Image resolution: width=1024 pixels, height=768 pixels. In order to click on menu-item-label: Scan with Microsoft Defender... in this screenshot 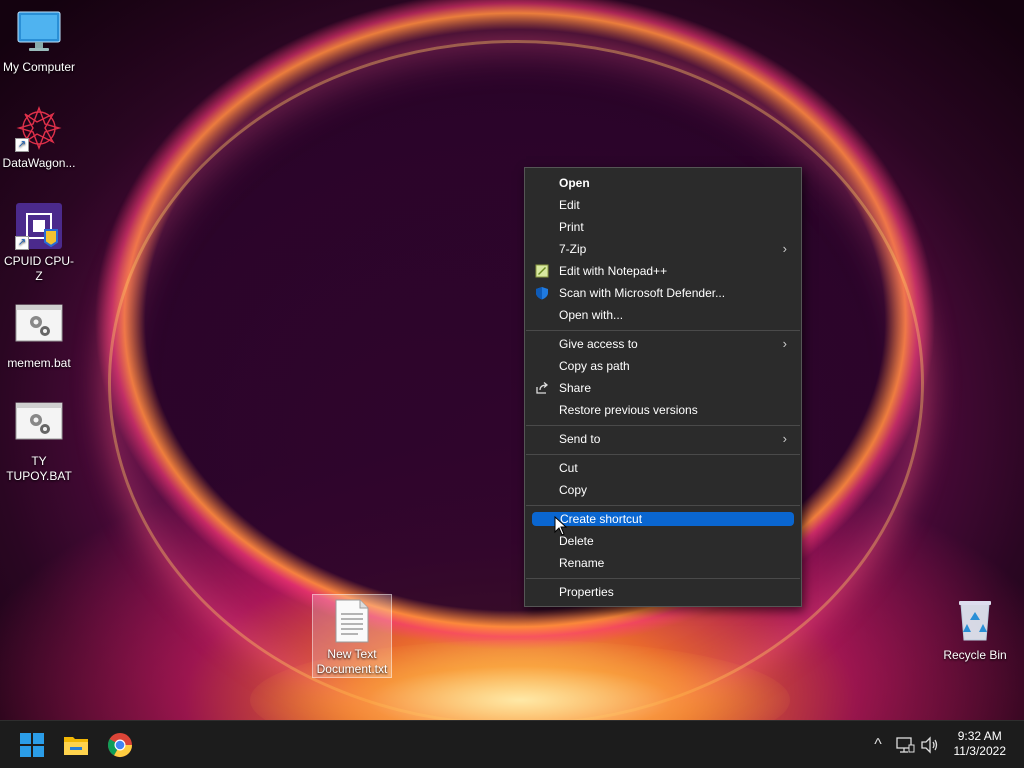, I will do `click(642, 293)`.